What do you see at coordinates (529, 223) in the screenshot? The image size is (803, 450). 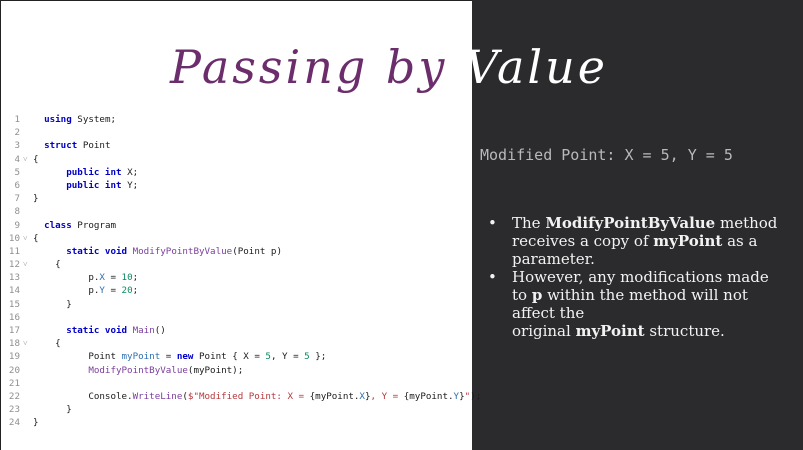 I see `bullet-text: The` at bounding box center [529, 223].